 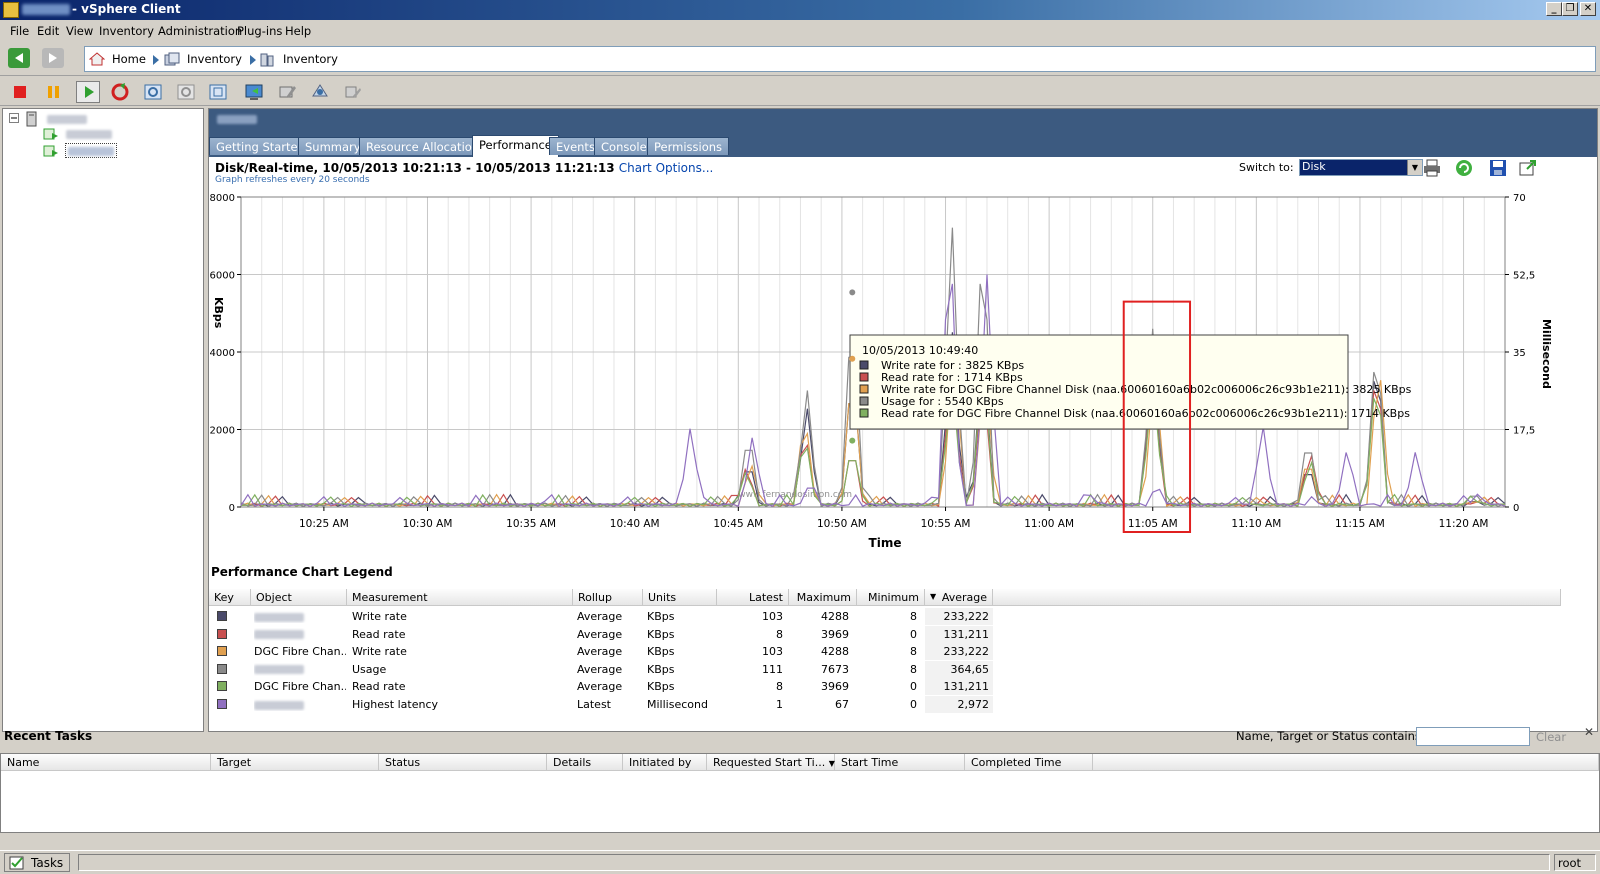 What do you see at coordinates (1346, 762) in the screenshot?
I see `tasks-header-filler` at bounding box center [1346, 762].